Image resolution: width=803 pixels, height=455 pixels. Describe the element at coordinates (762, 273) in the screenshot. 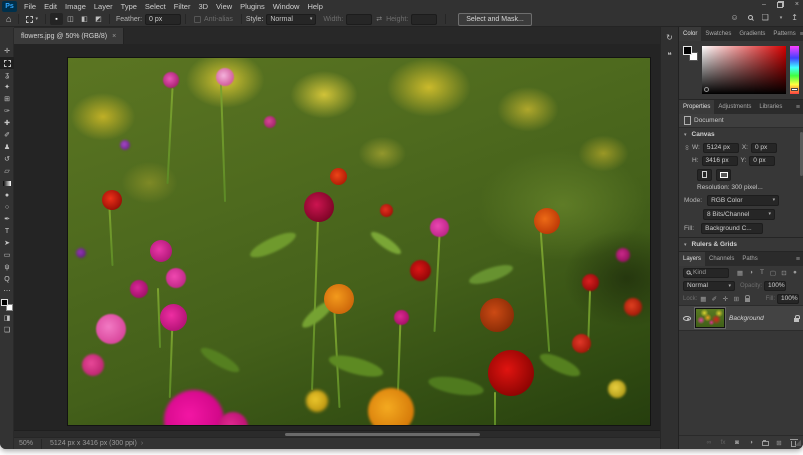

I see `type-filter-icon: T` at that location.